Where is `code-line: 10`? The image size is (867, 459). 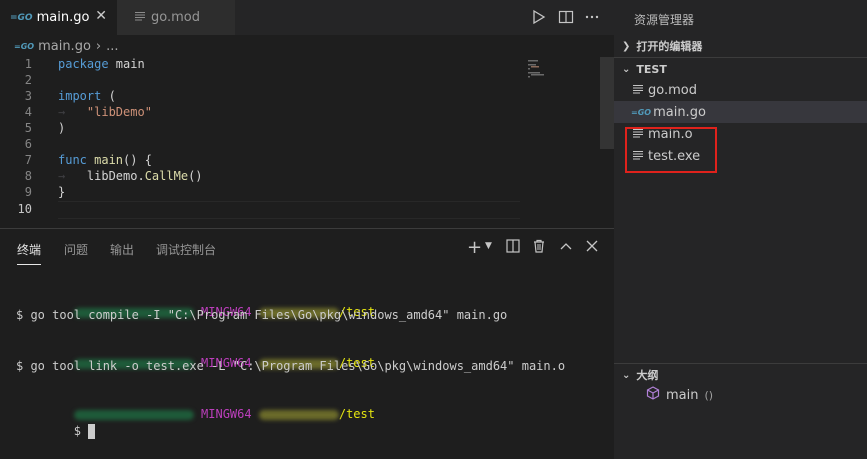 code-line: 10 is located at coordinates (300, 210).